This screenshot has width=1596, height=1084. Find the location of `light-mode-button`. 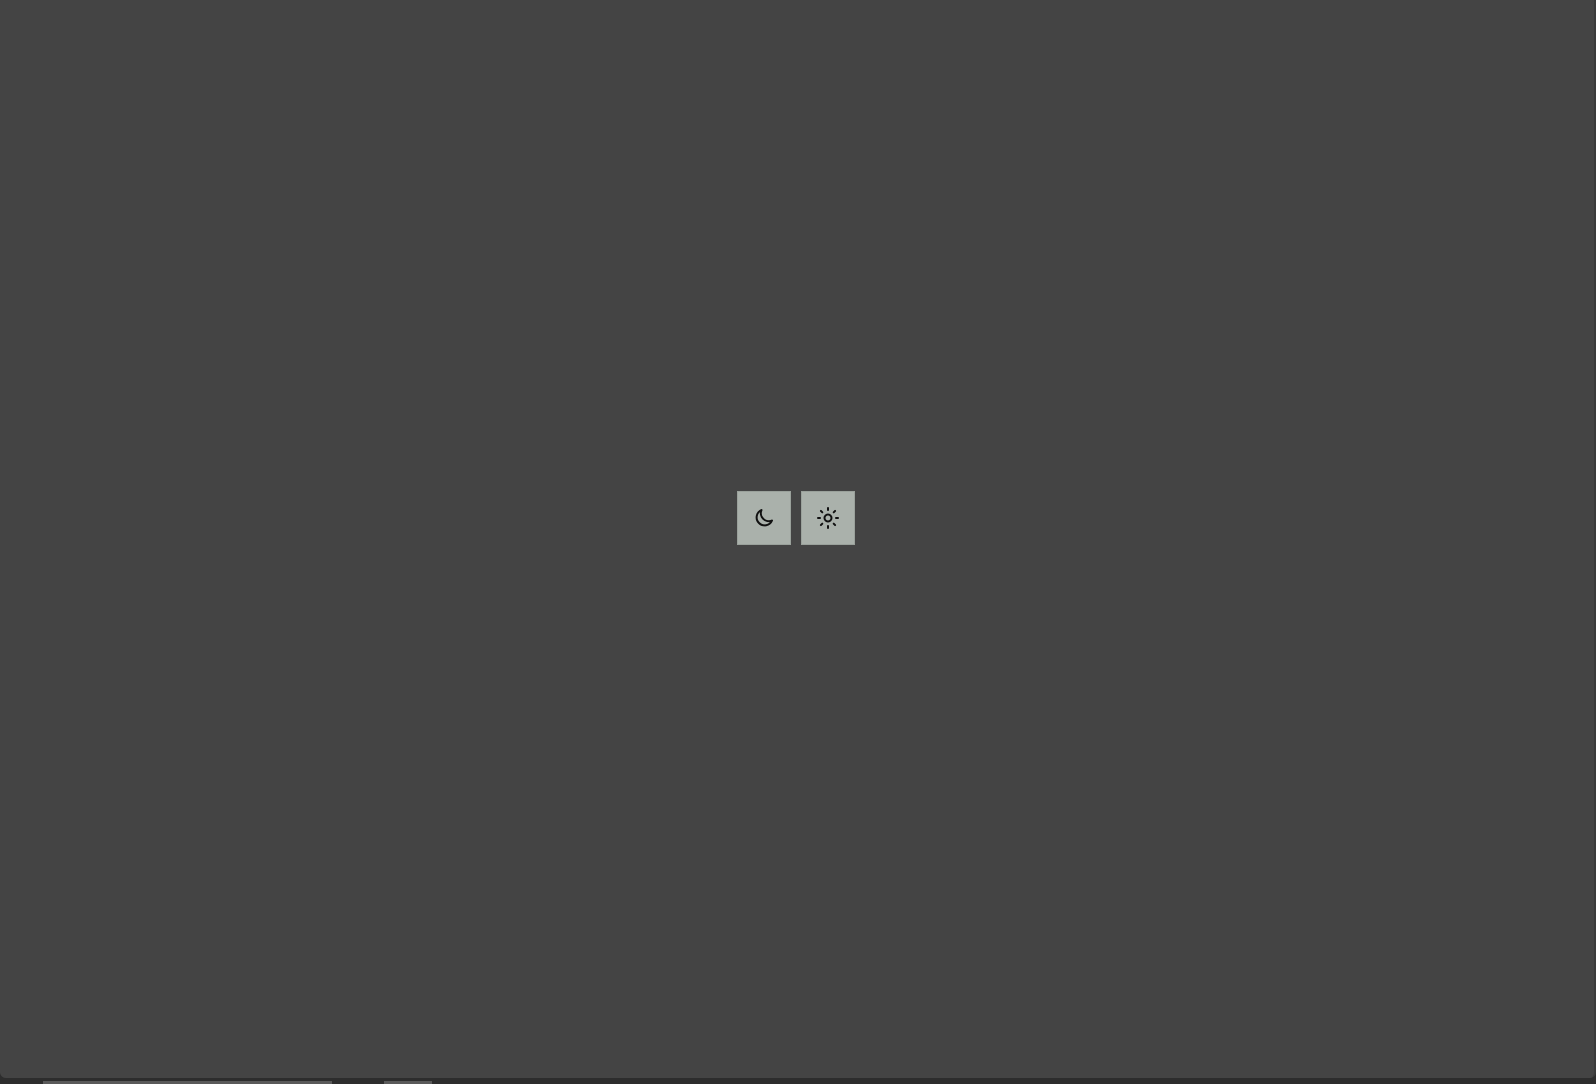

light-mode-button is located at coordinates (828, 518).